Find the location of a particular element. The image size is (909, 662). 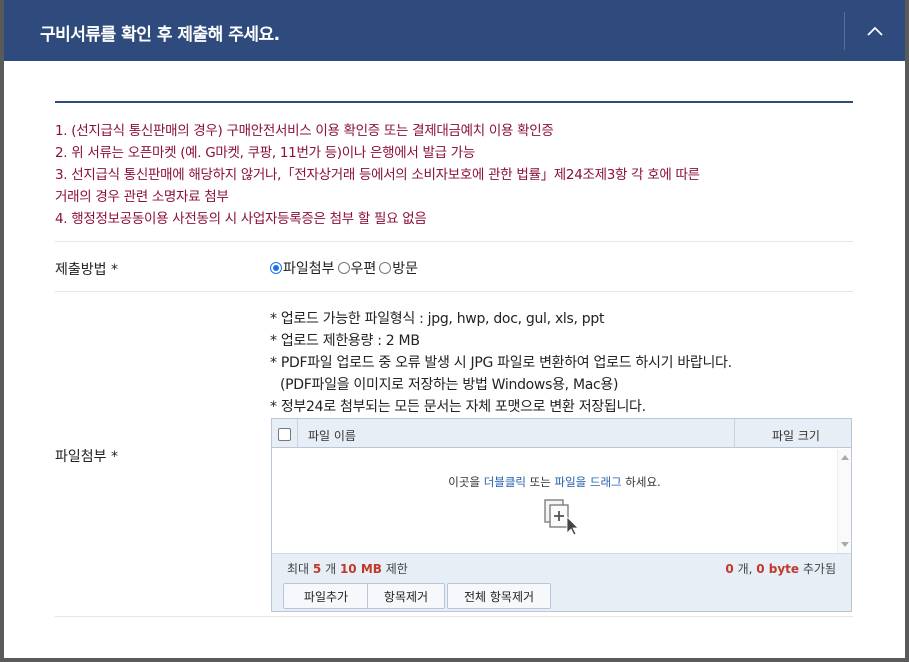

submit-method-radio-group: 파일첨부 우편 방문 is located at coordinates (344, 268).